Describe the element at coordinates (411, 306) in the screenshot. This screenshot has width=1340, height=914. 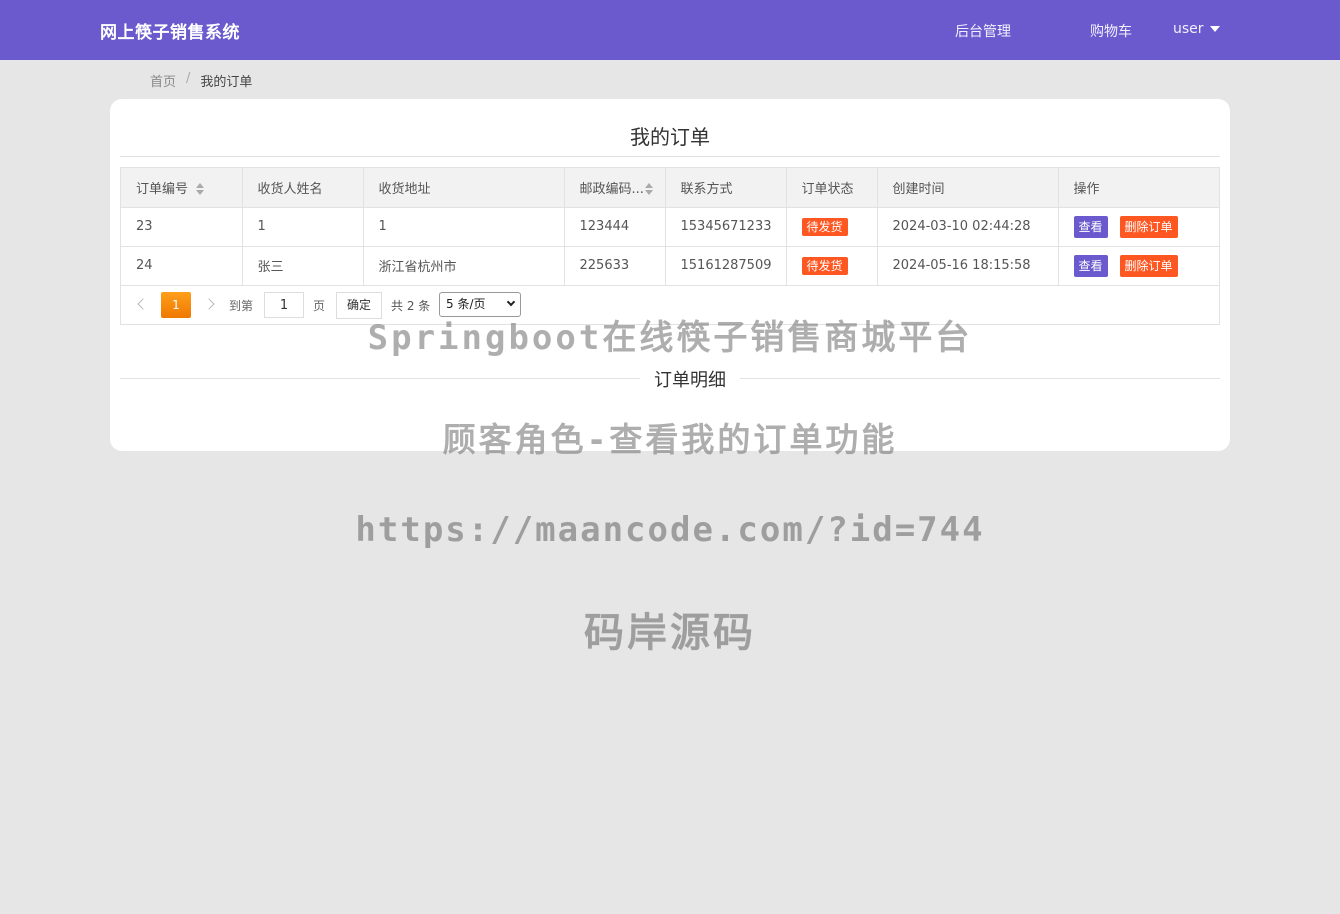
I see `total-count: 共 2 条` at that location.